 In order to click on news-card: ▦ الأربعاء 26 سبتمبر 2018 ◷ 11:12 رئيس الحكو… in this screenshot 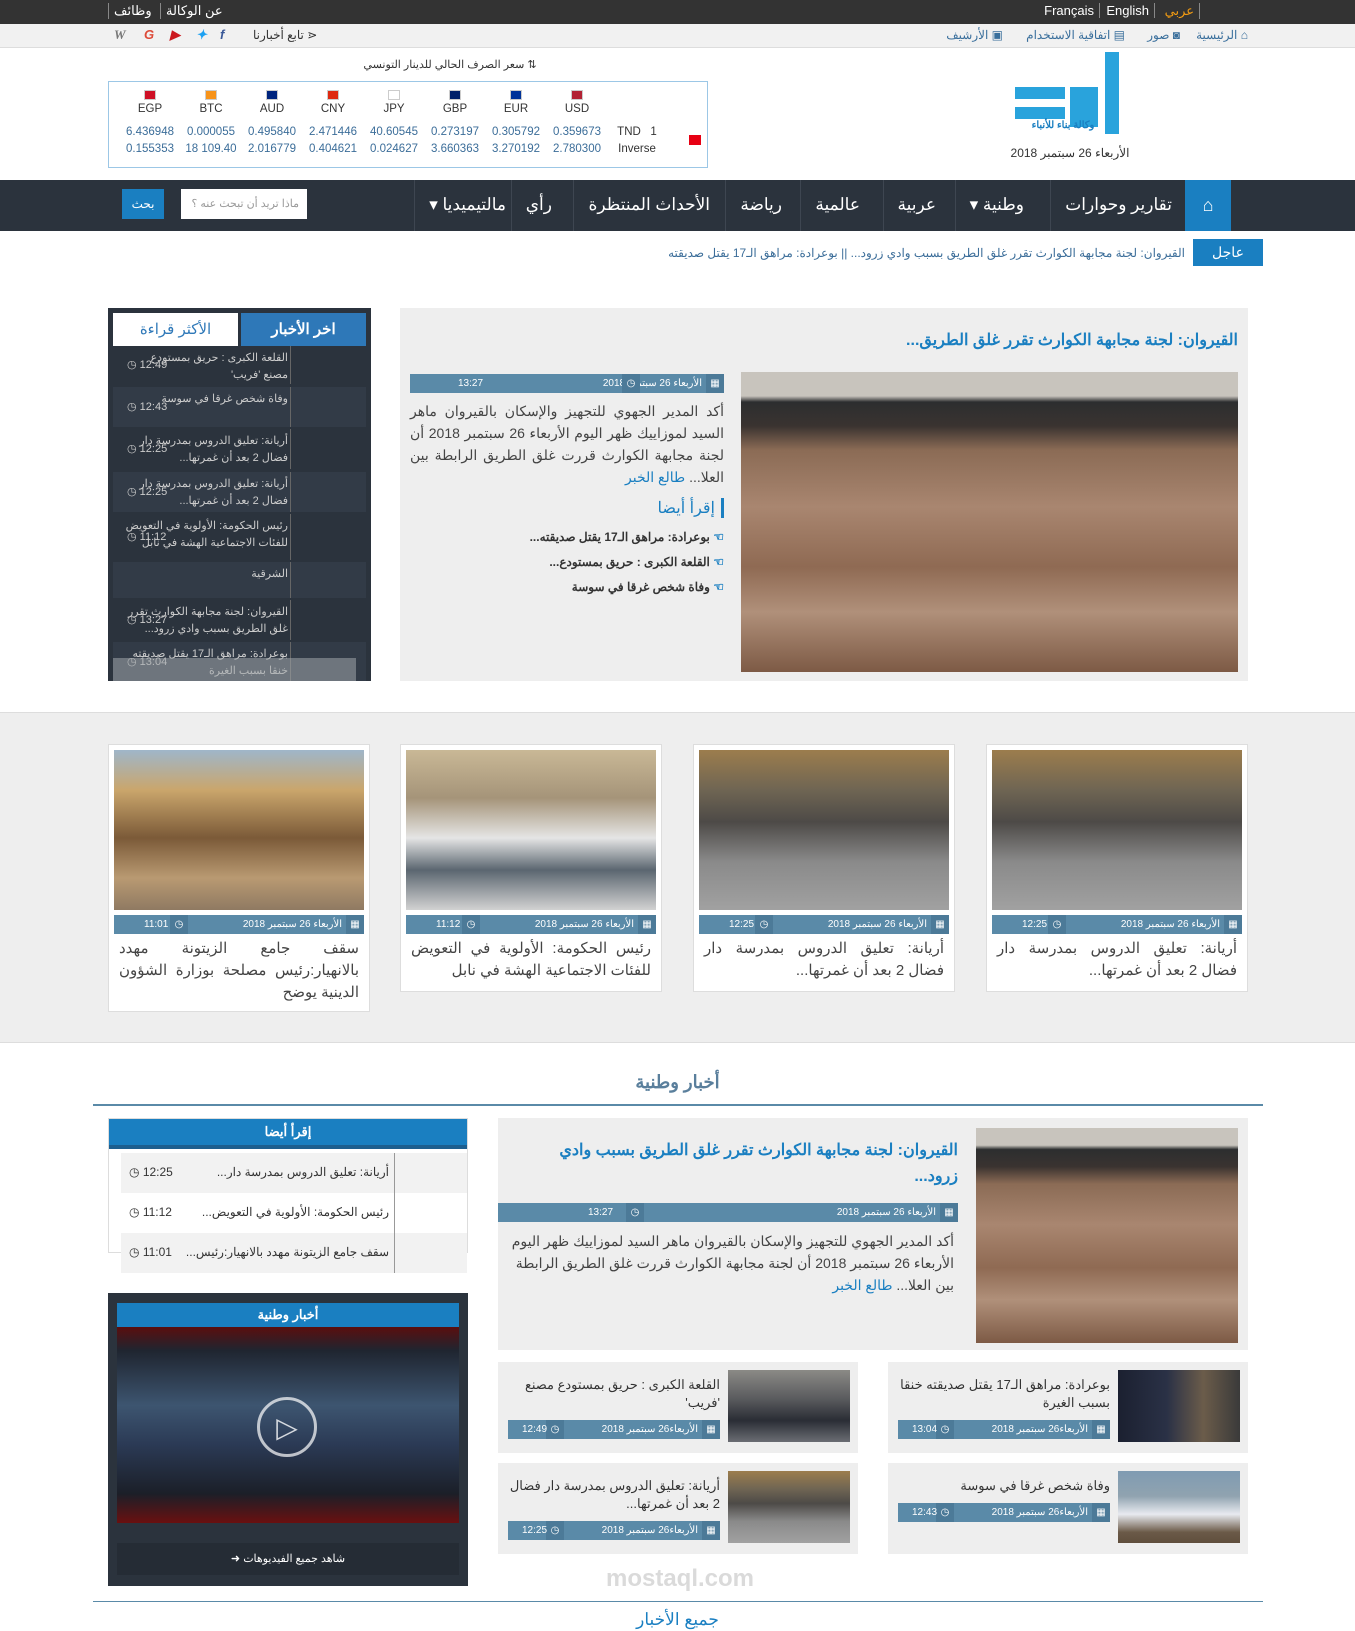, I will do `click(531, 868)`.